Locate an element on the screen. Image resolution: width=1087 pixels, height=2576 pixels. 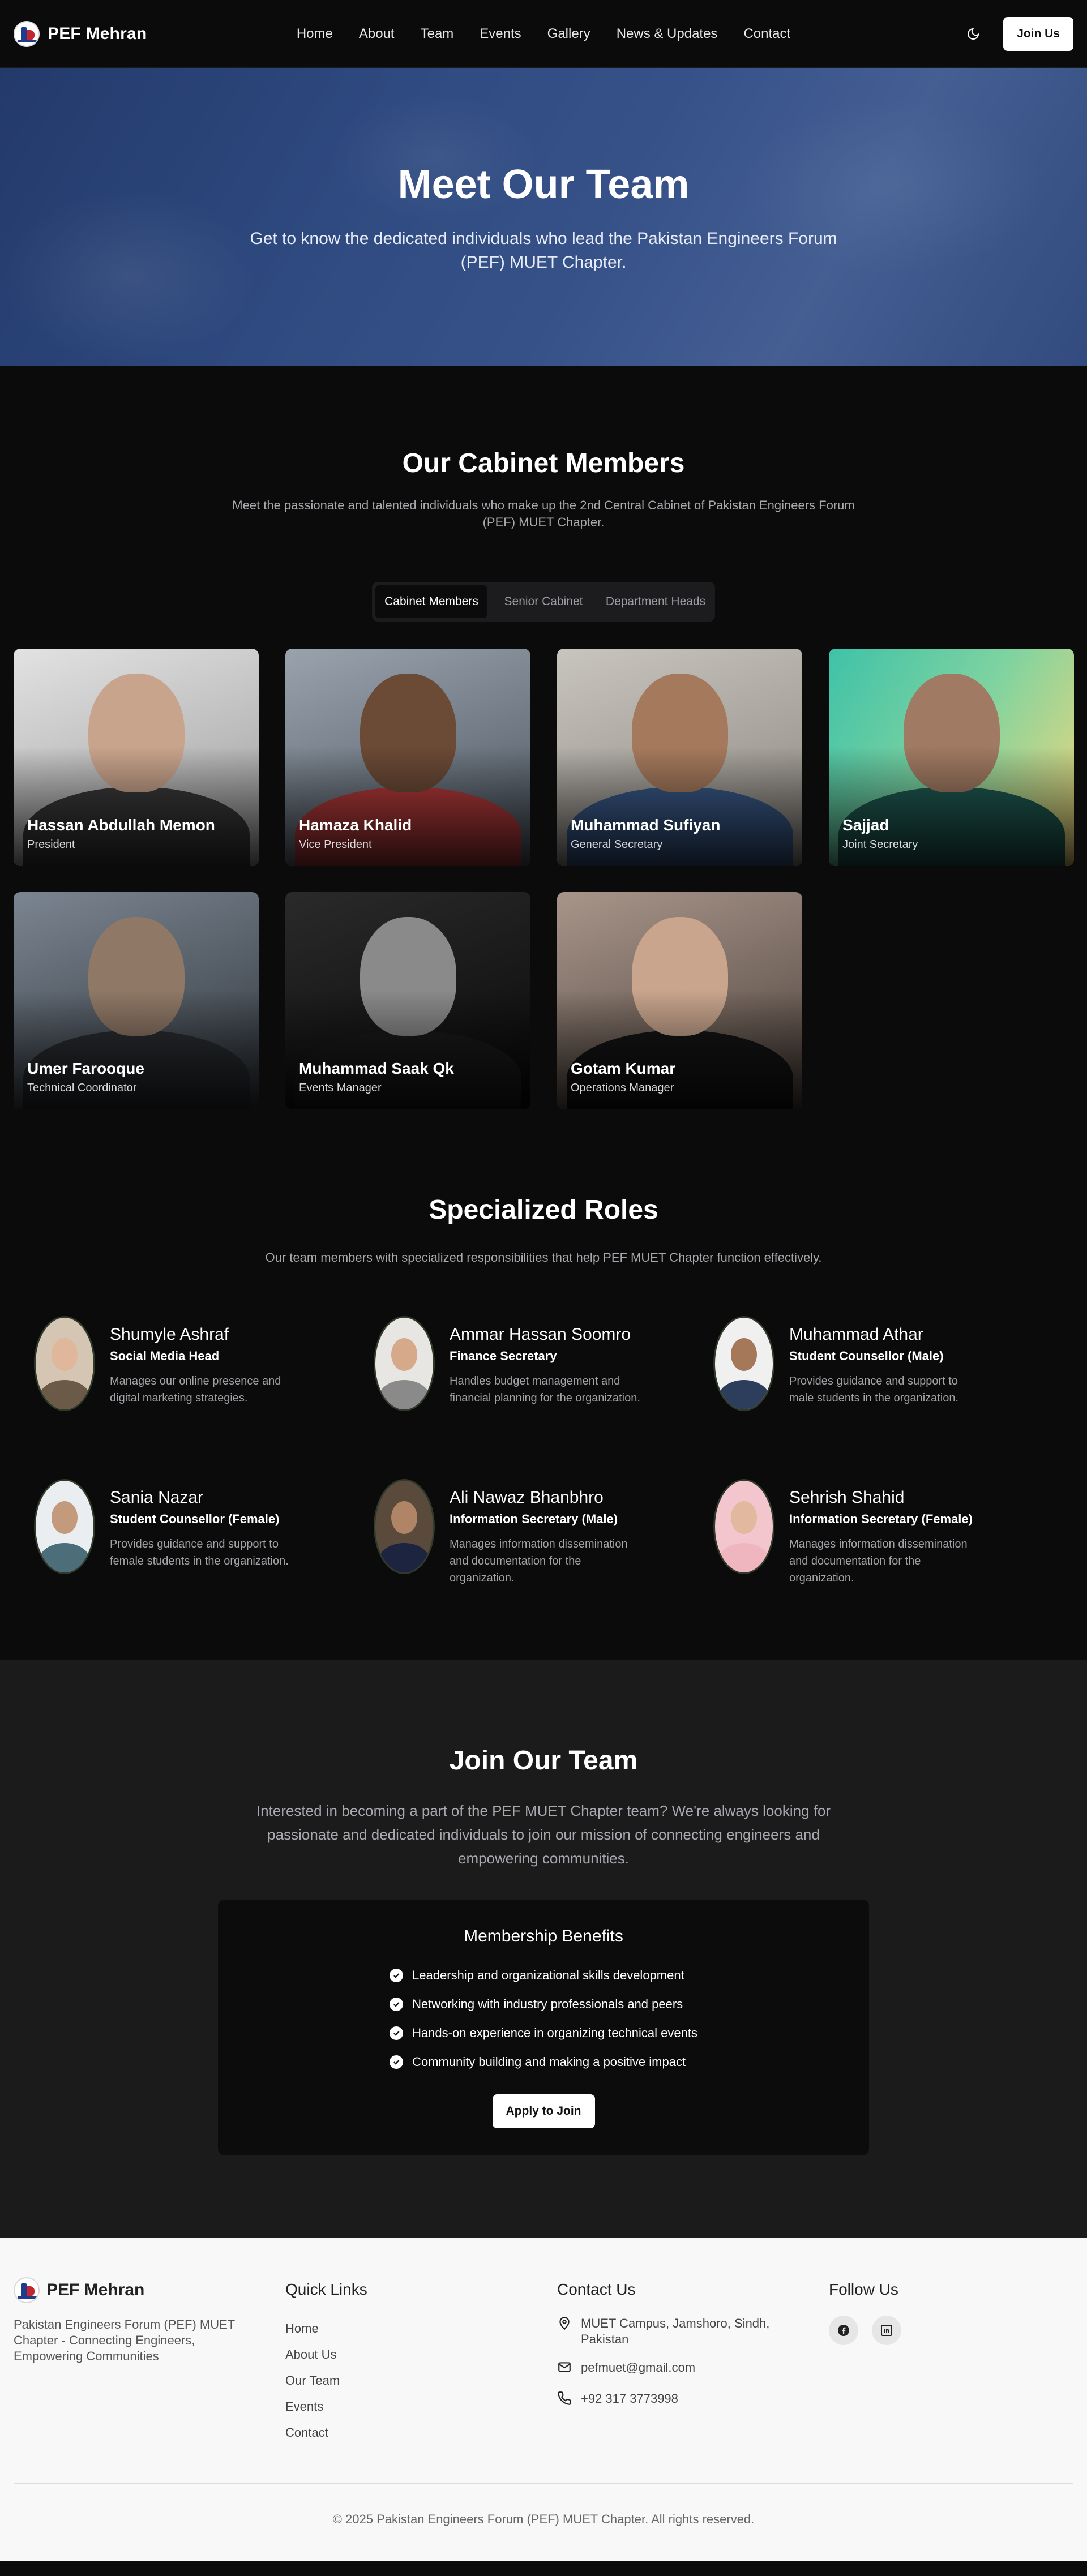
mail-icon is located at coordinates (565, 2369).